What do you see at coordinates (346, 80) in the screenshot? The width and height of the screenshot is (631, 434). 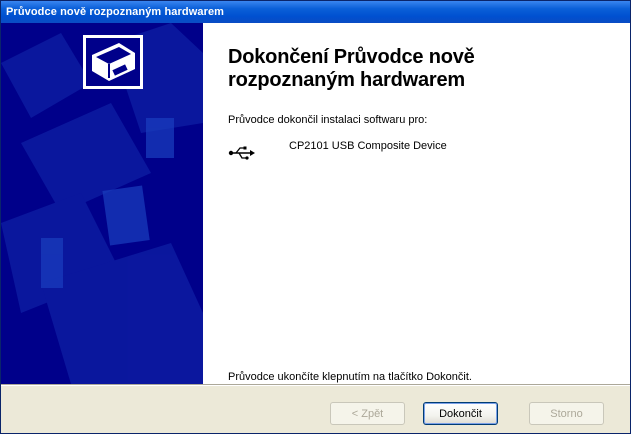 I see `page-title-line-2: rozpoznaným hardwarem` at bounding box center [346, 80].